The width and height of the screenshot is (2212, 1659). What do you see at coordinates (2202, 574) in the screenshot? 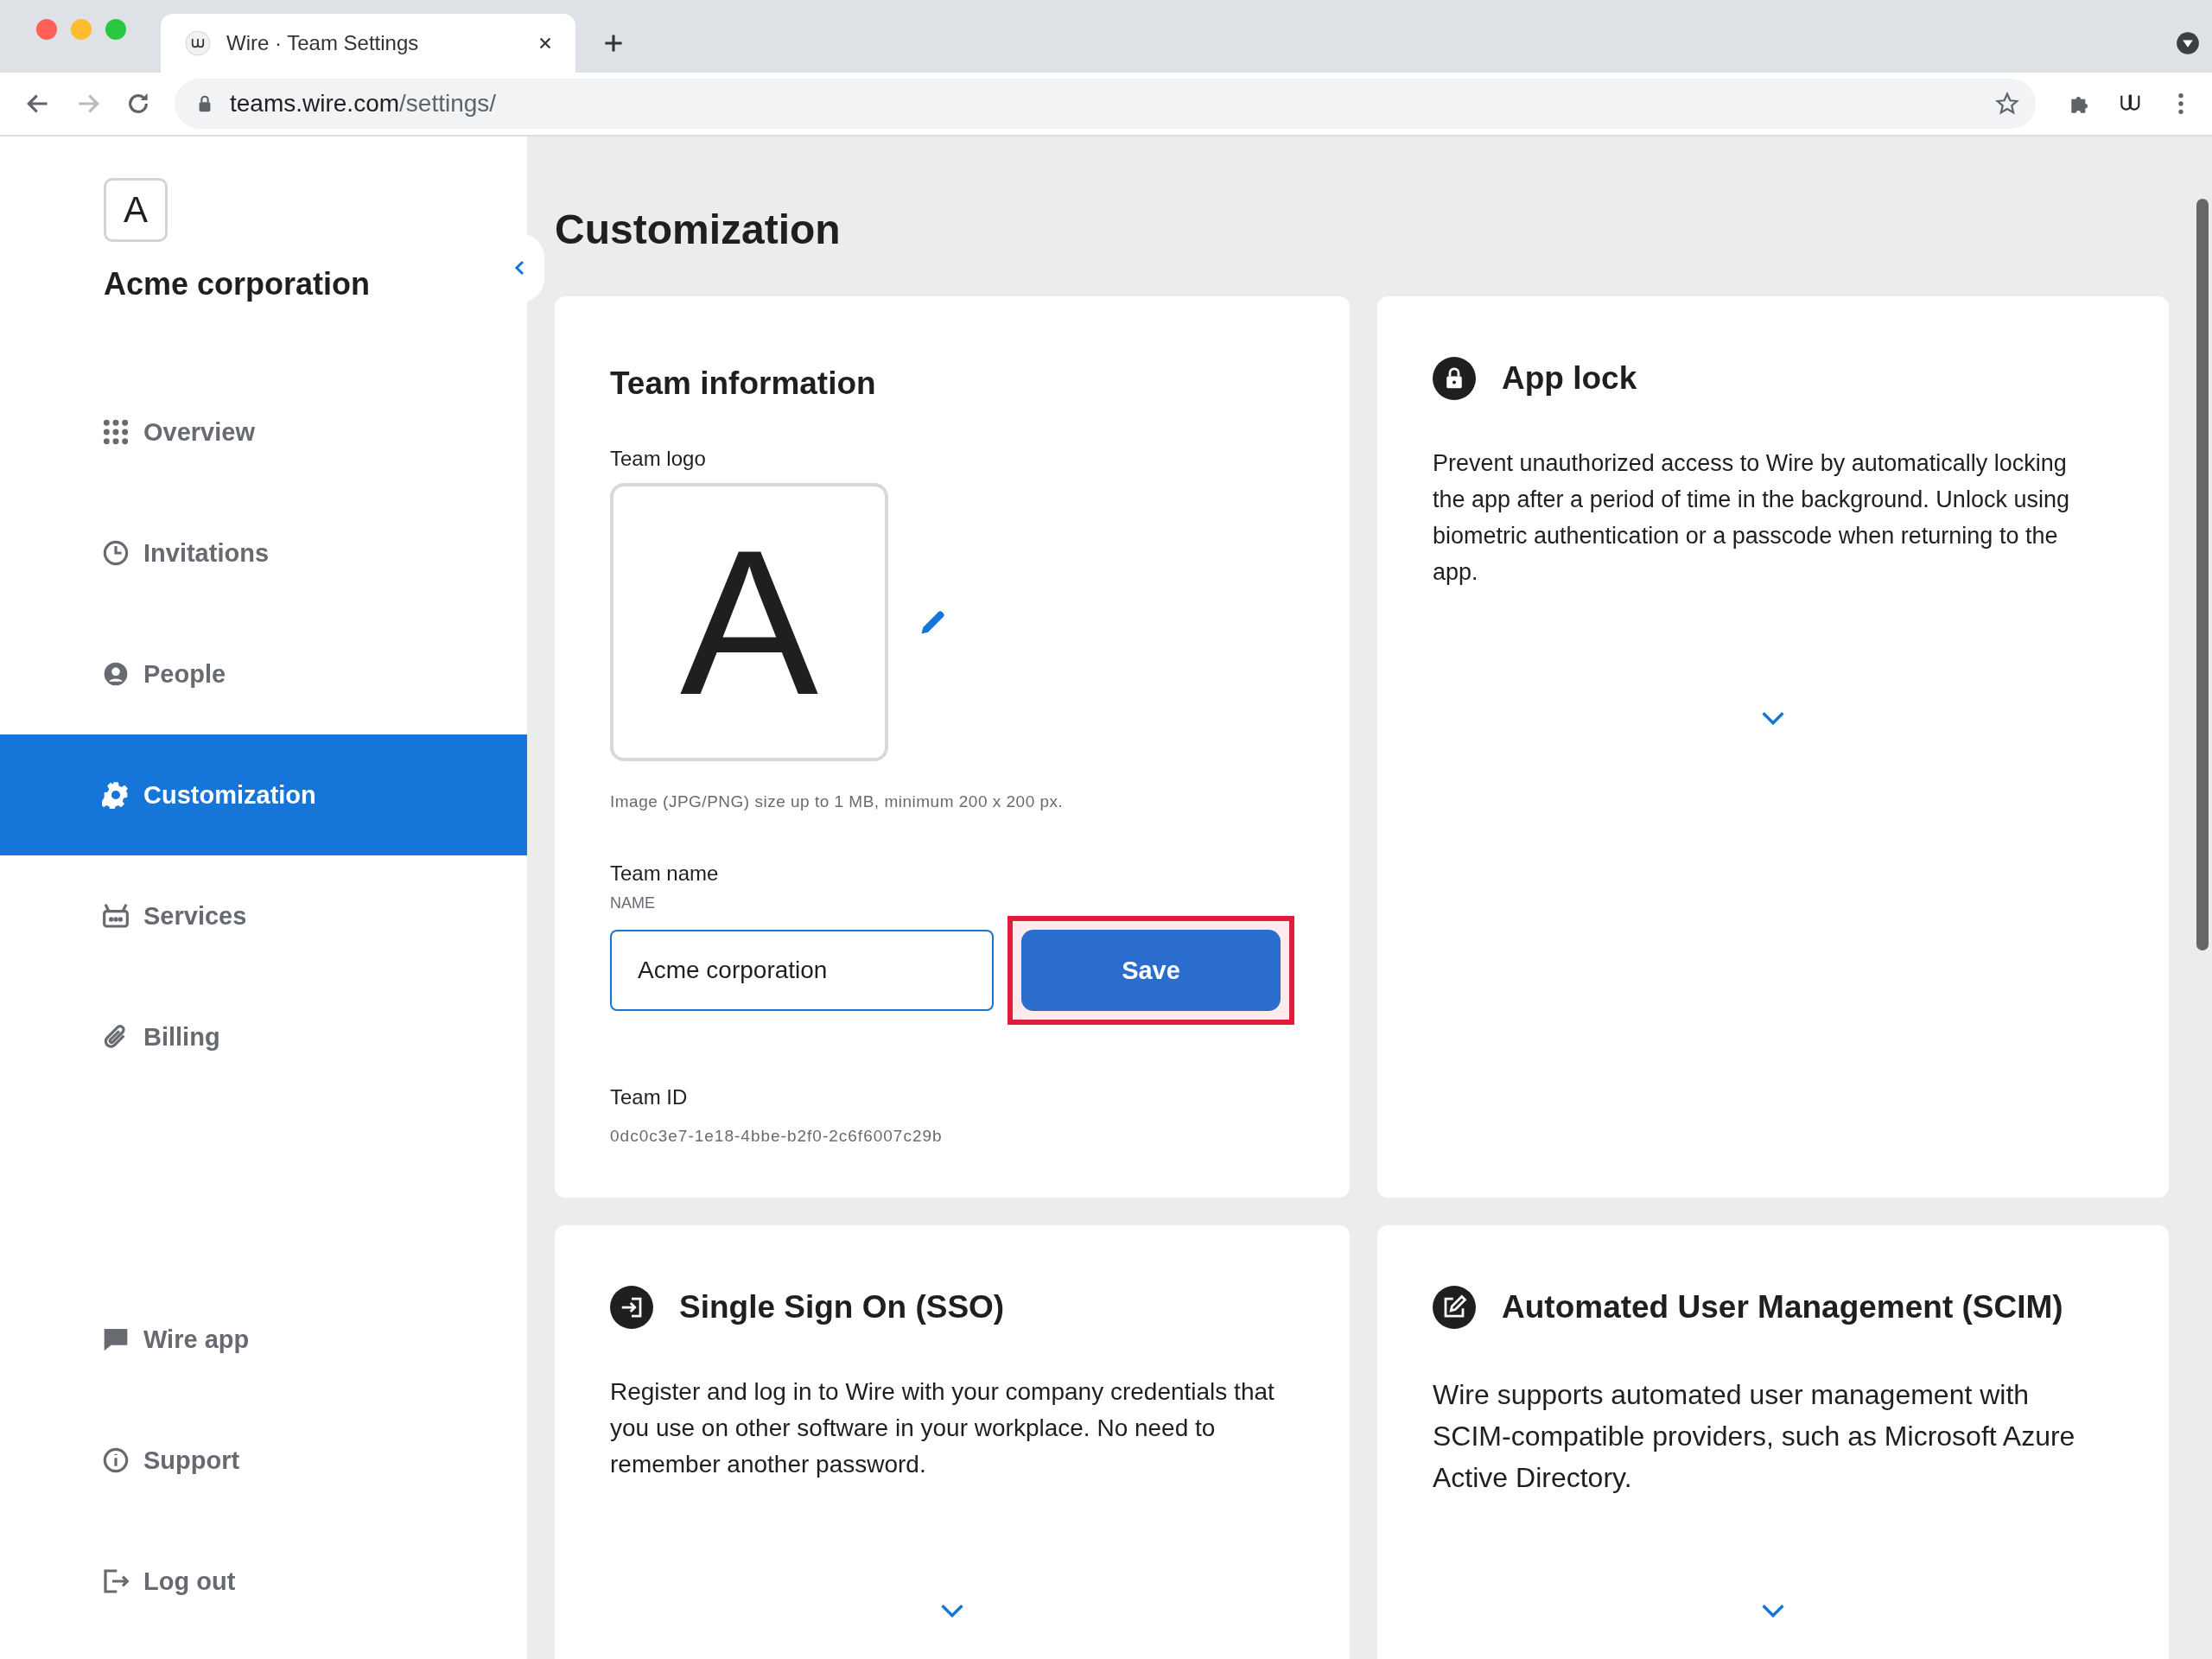
I see `scrollbar-thumb` at bounding box center [2202, 574].